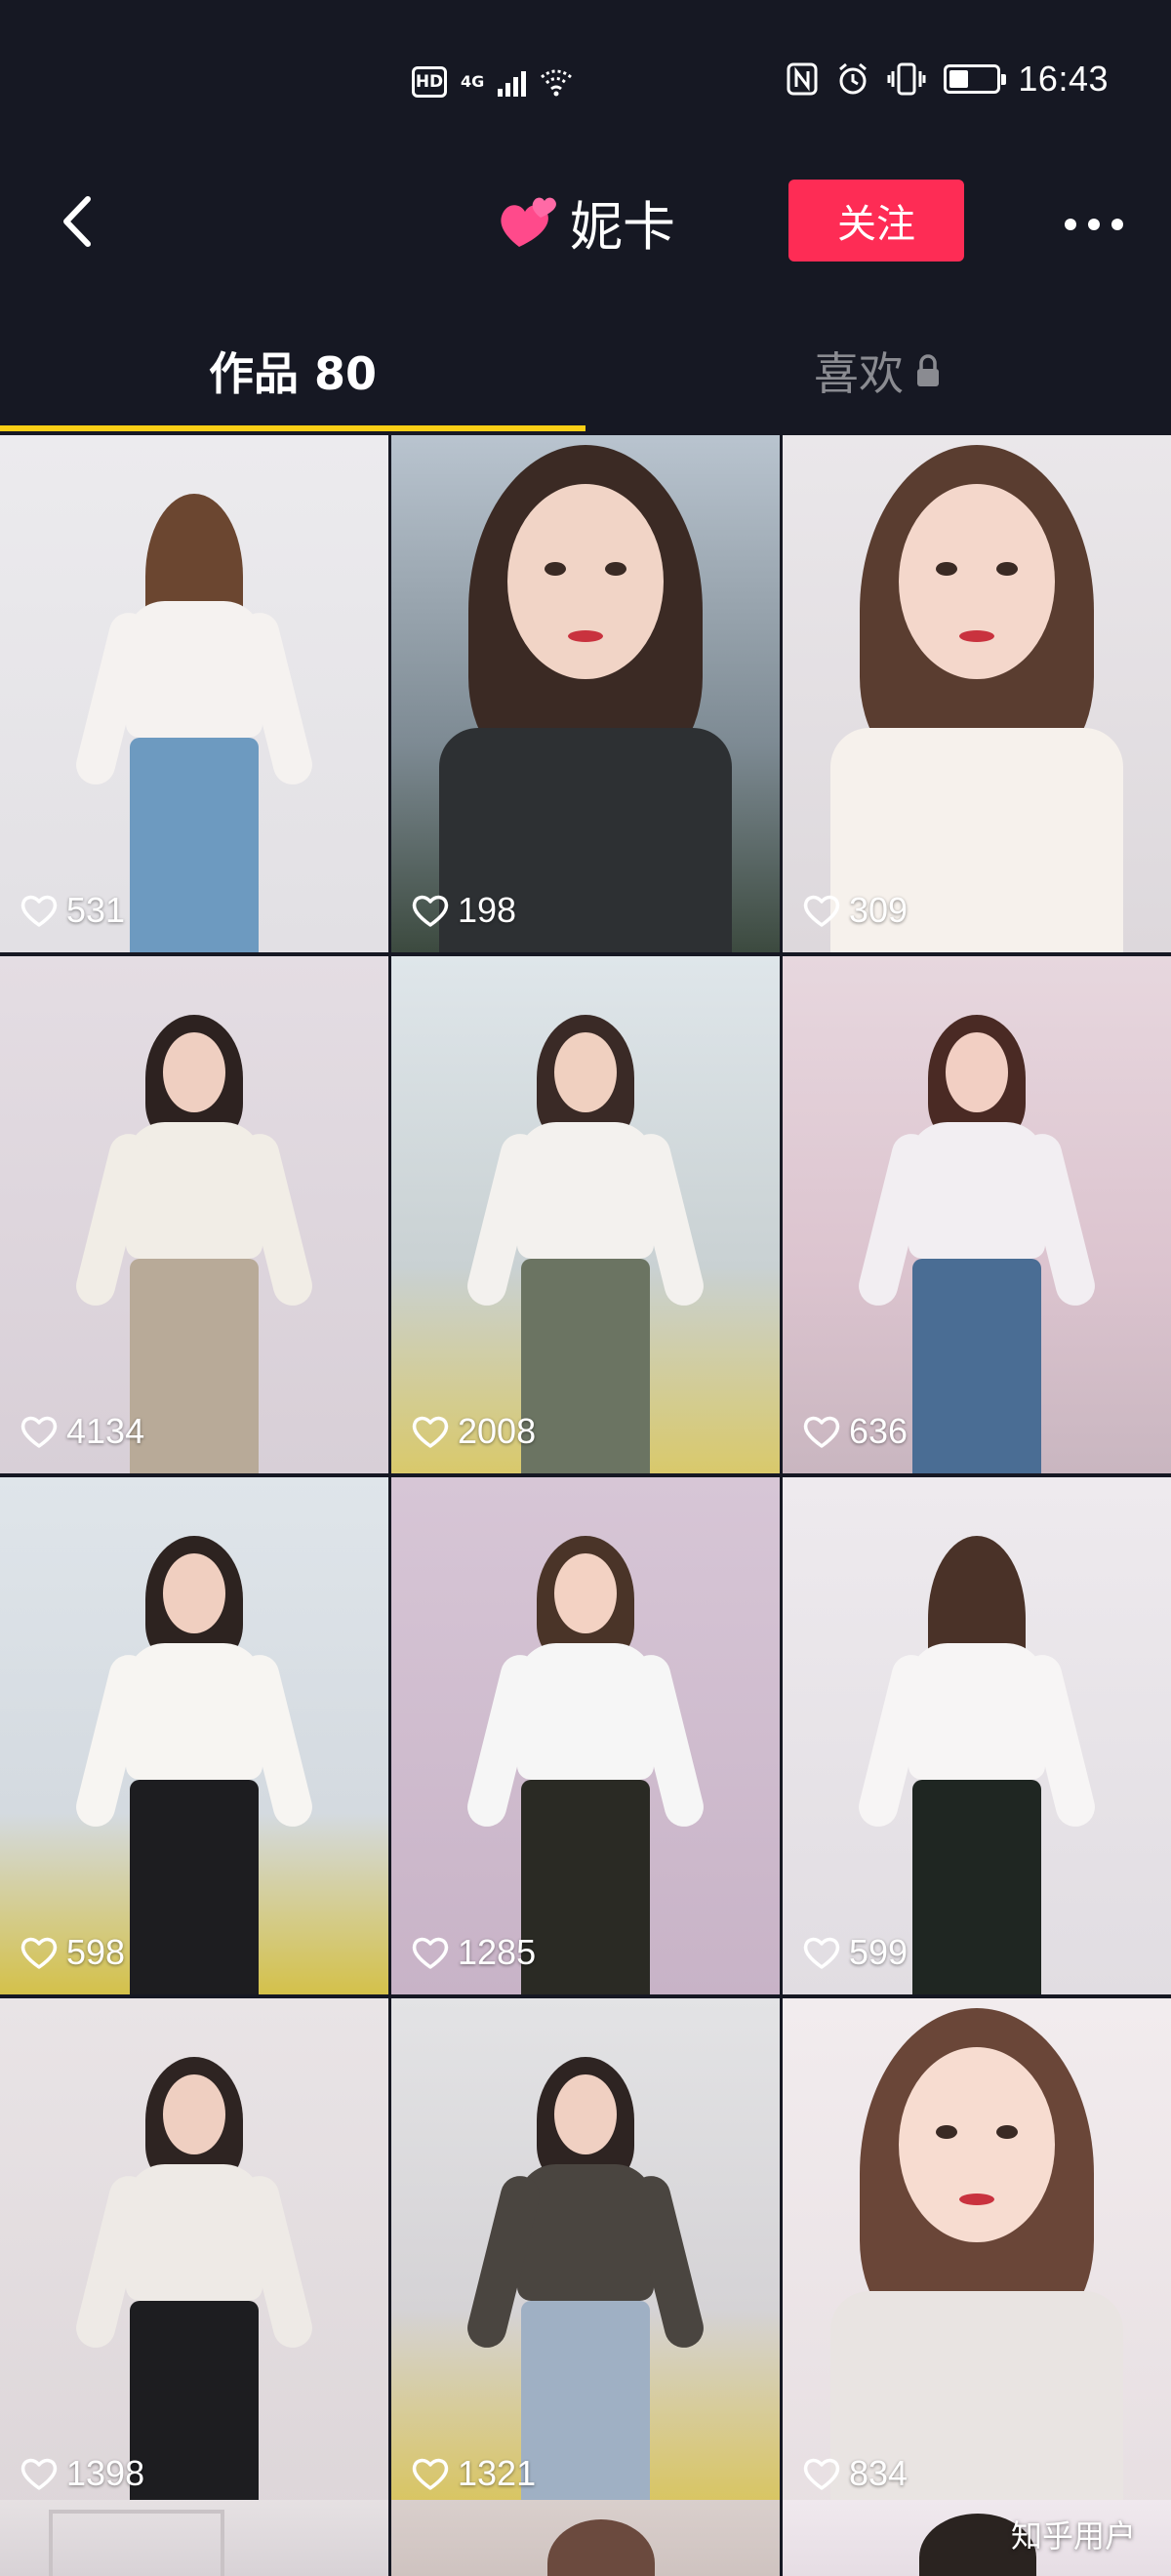 Image resolution: width=1171 pixels, height=2576 pixels. I want to click on like-count: 599, so click(855, 1952).